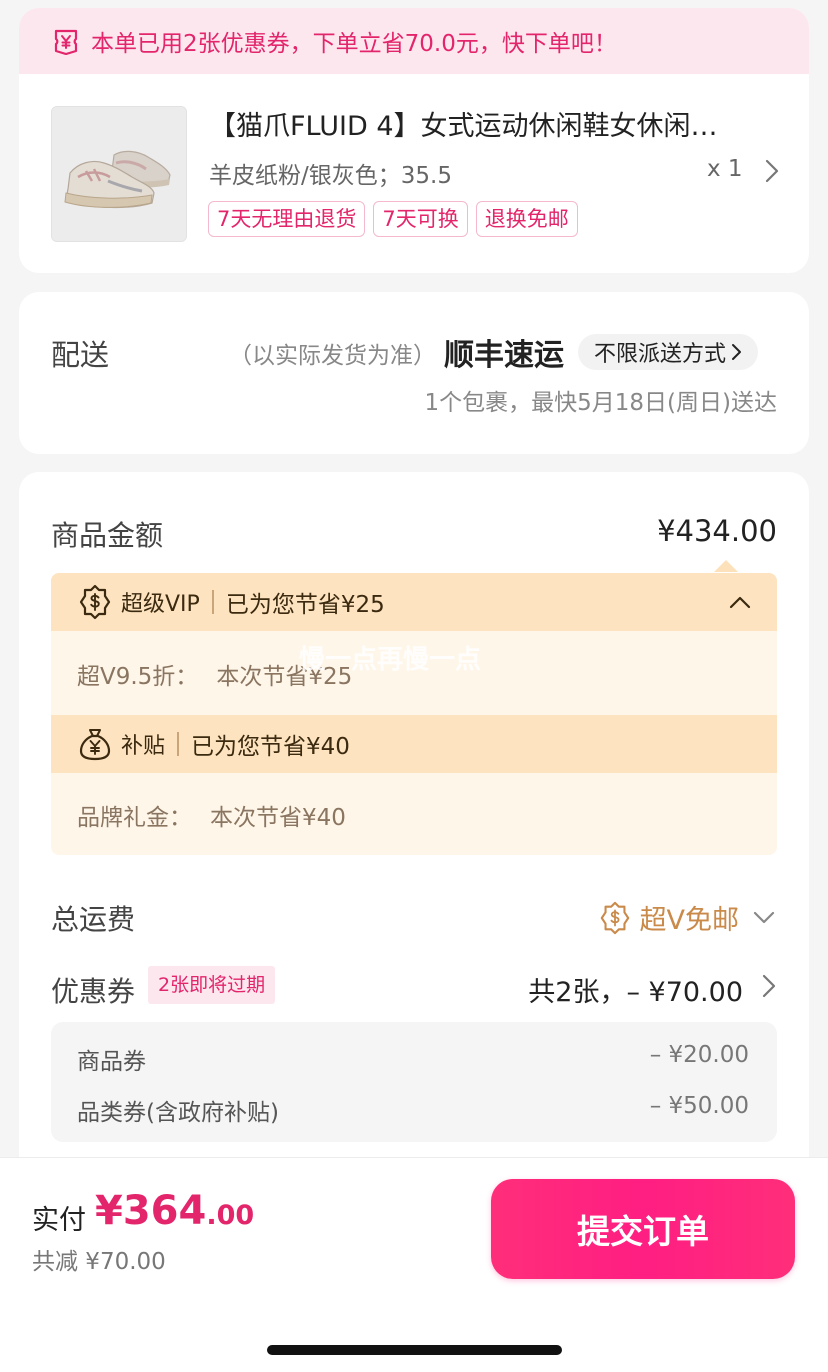 This screenshot has height=1372, width=828. What do you see at coordinates (111, 1062) in the screenshot?
I see `coupon-name: 商品券` at bounding box center [111, 1062].